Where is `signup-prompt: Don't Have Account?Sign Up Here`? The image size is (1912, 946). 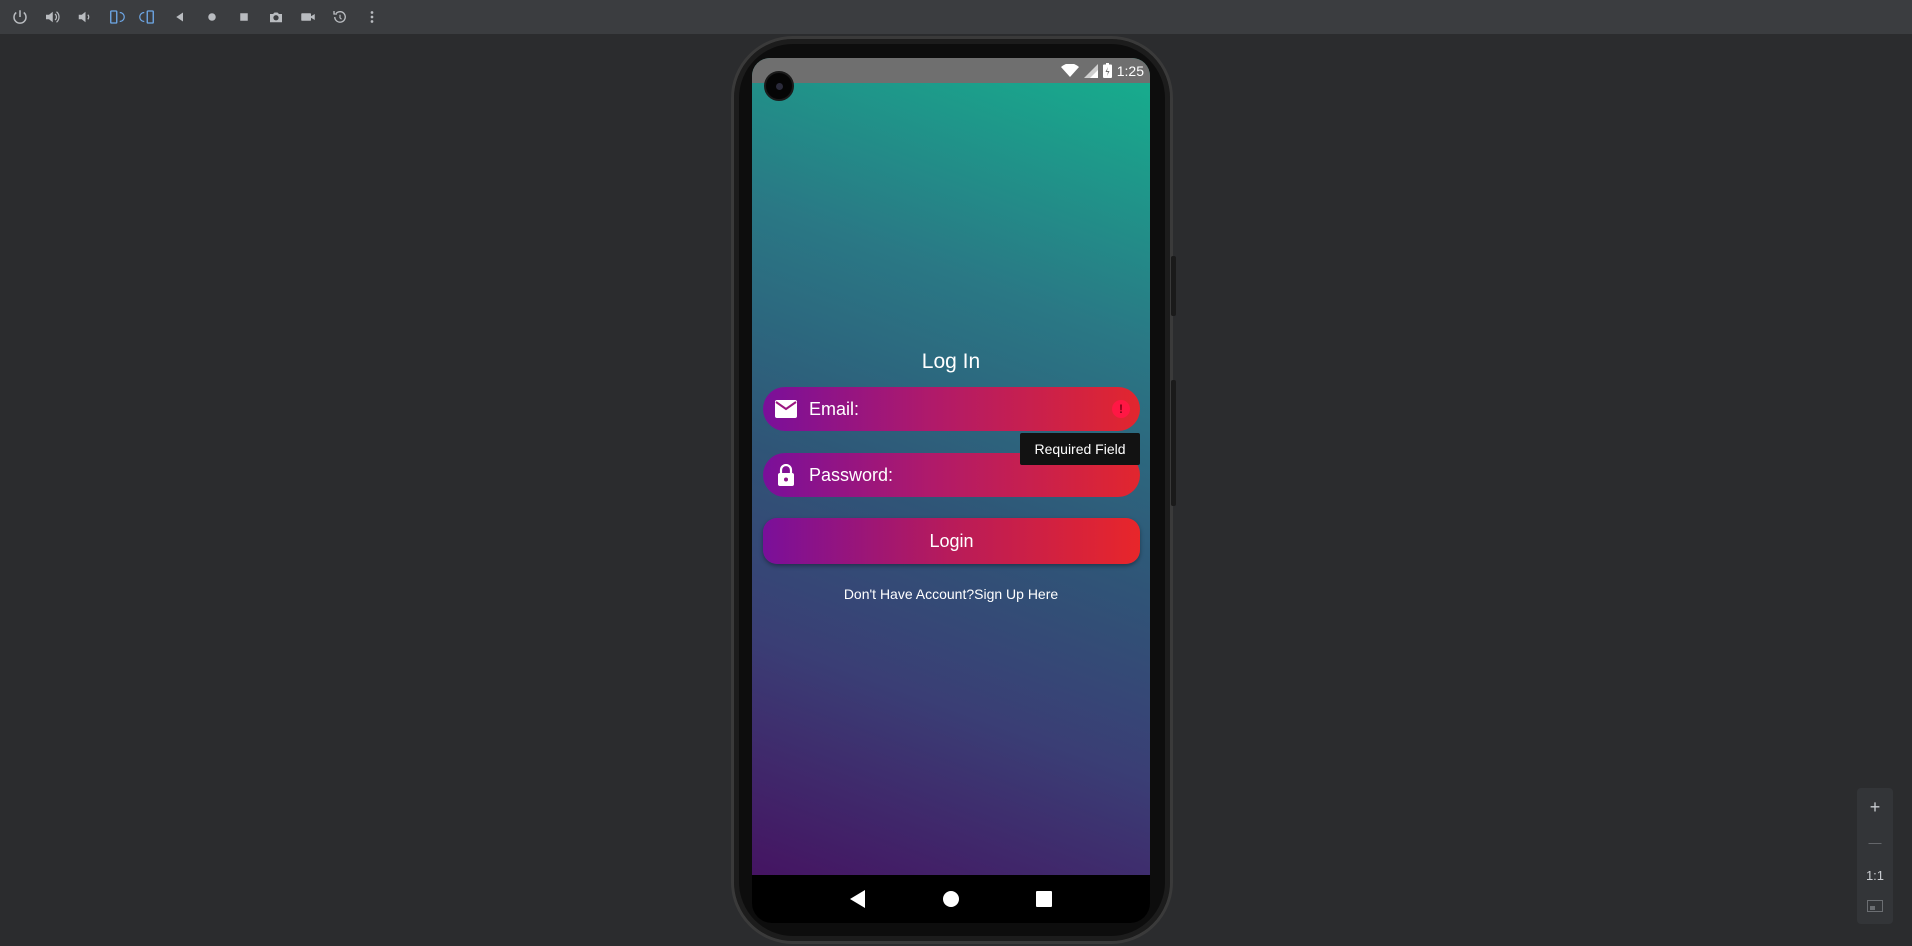 signup-prompt: Don't Have Account?Sign Up Here is located at coordinates (951, 594).